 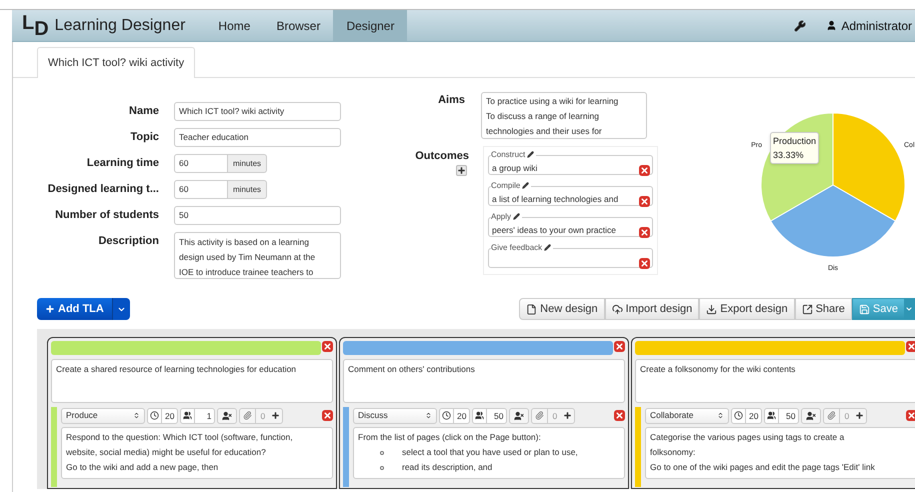 What do you see at coordinates (122, 163) in the screenshot?
I see `field-label: Learning time` at bounding box center [122, 163].